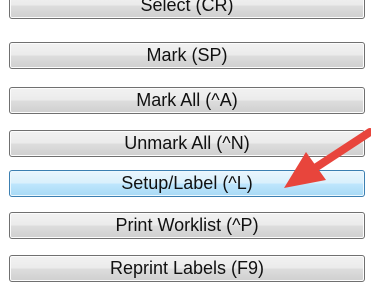  I want to click on select-button: Select (CR), so click(187, 9).